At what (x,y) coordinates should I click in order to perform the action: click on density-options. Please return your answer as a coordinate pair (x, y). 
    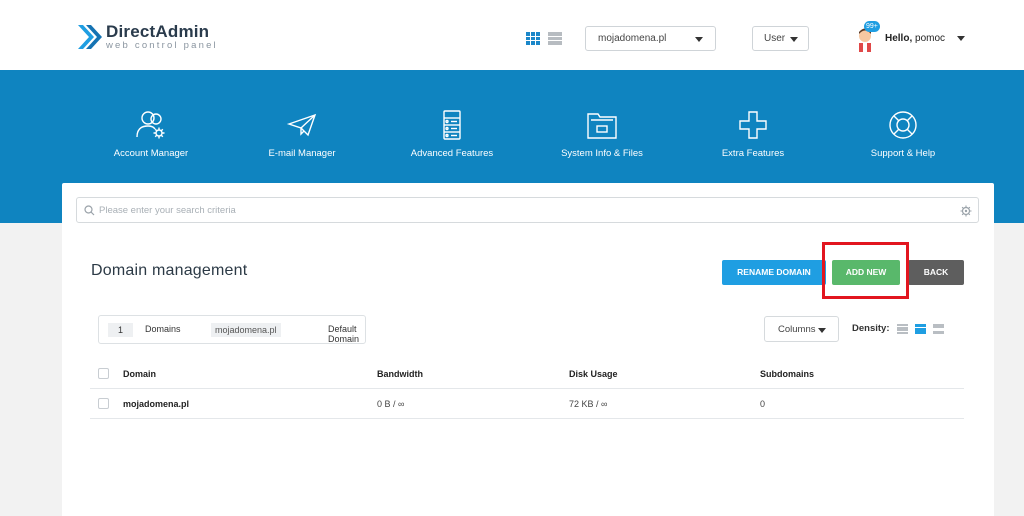
    Looking at the image, I should click on (920, 329).